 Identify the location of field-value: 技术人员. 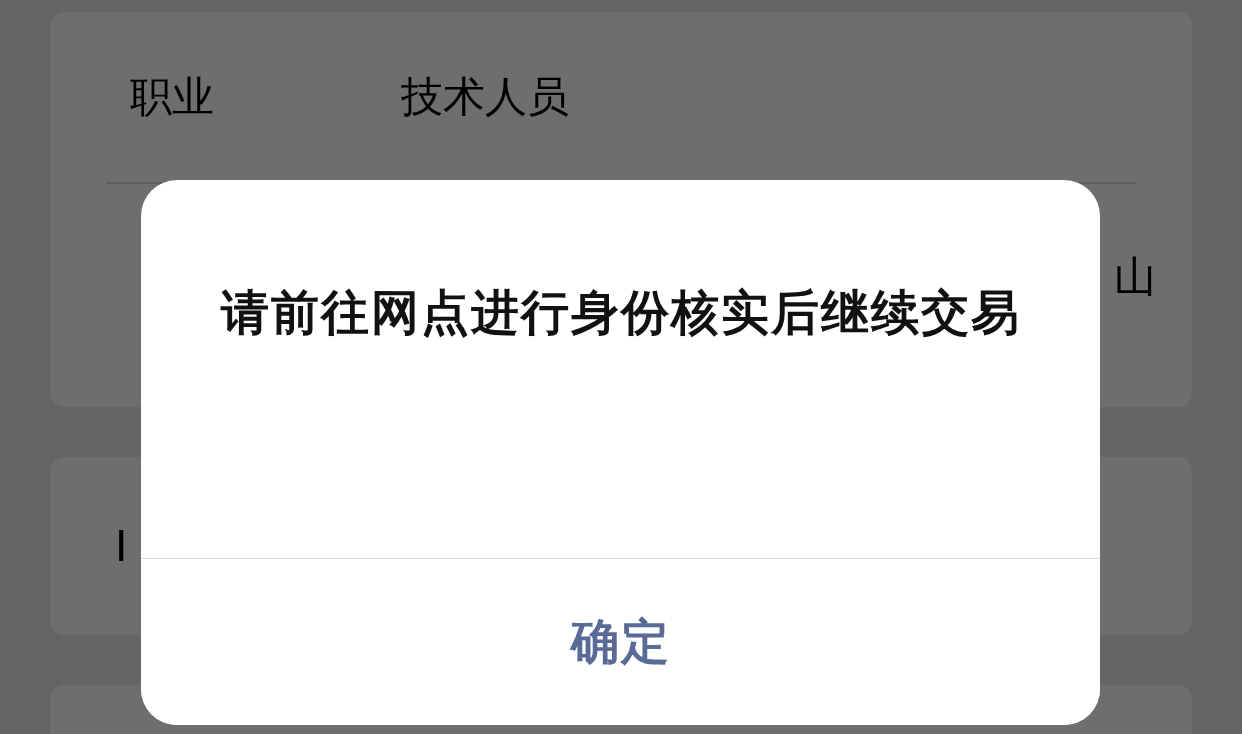
(485, 97).